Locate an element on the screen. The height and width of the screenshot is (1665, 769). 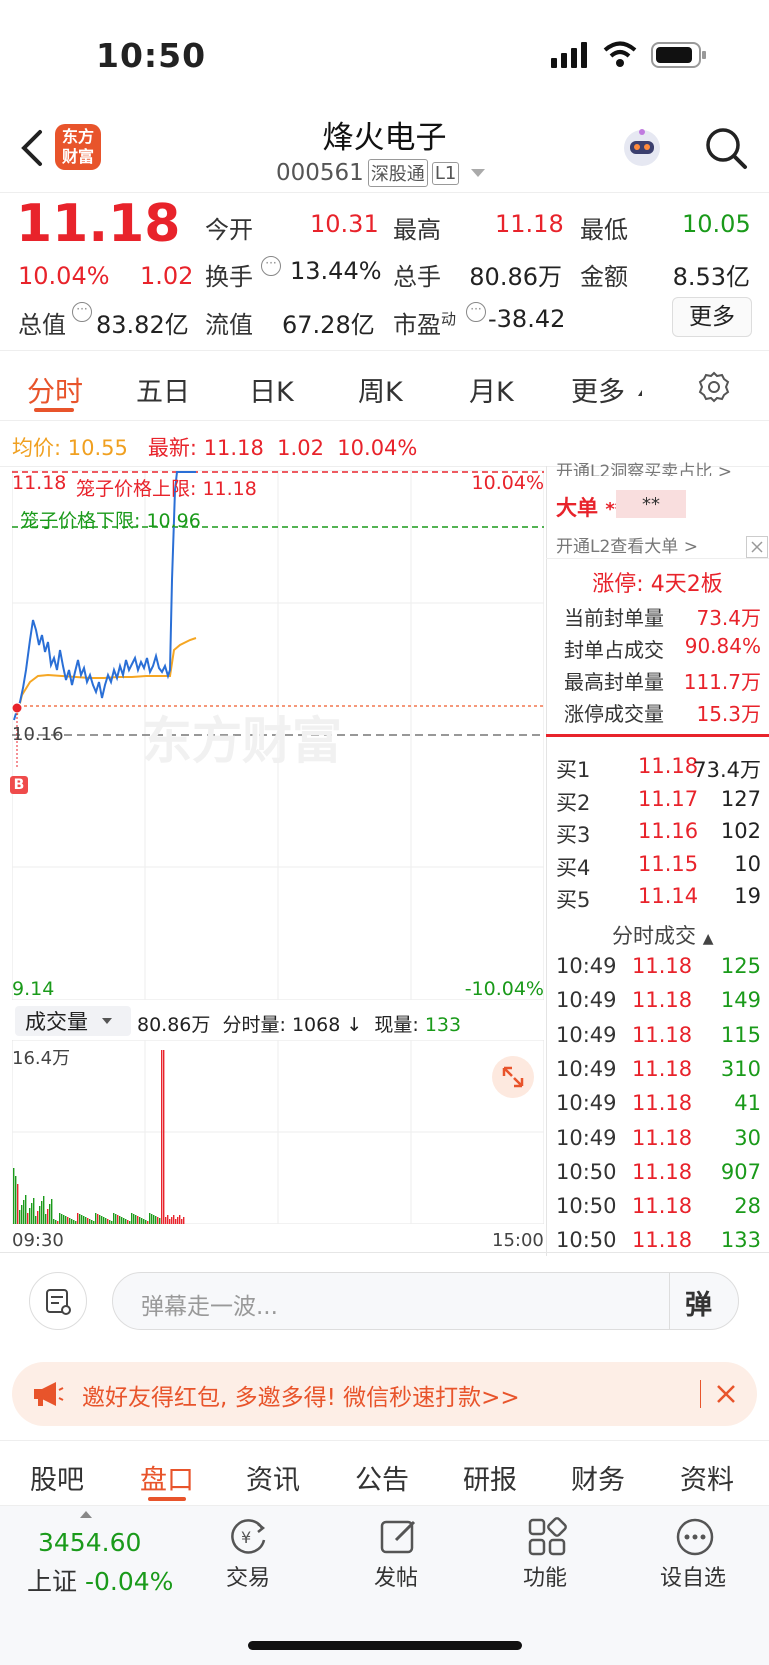
promo-banner: 邀好友得红包, 多邀多得! 微信秒速打款>> is located at coordinates (384, 1394).